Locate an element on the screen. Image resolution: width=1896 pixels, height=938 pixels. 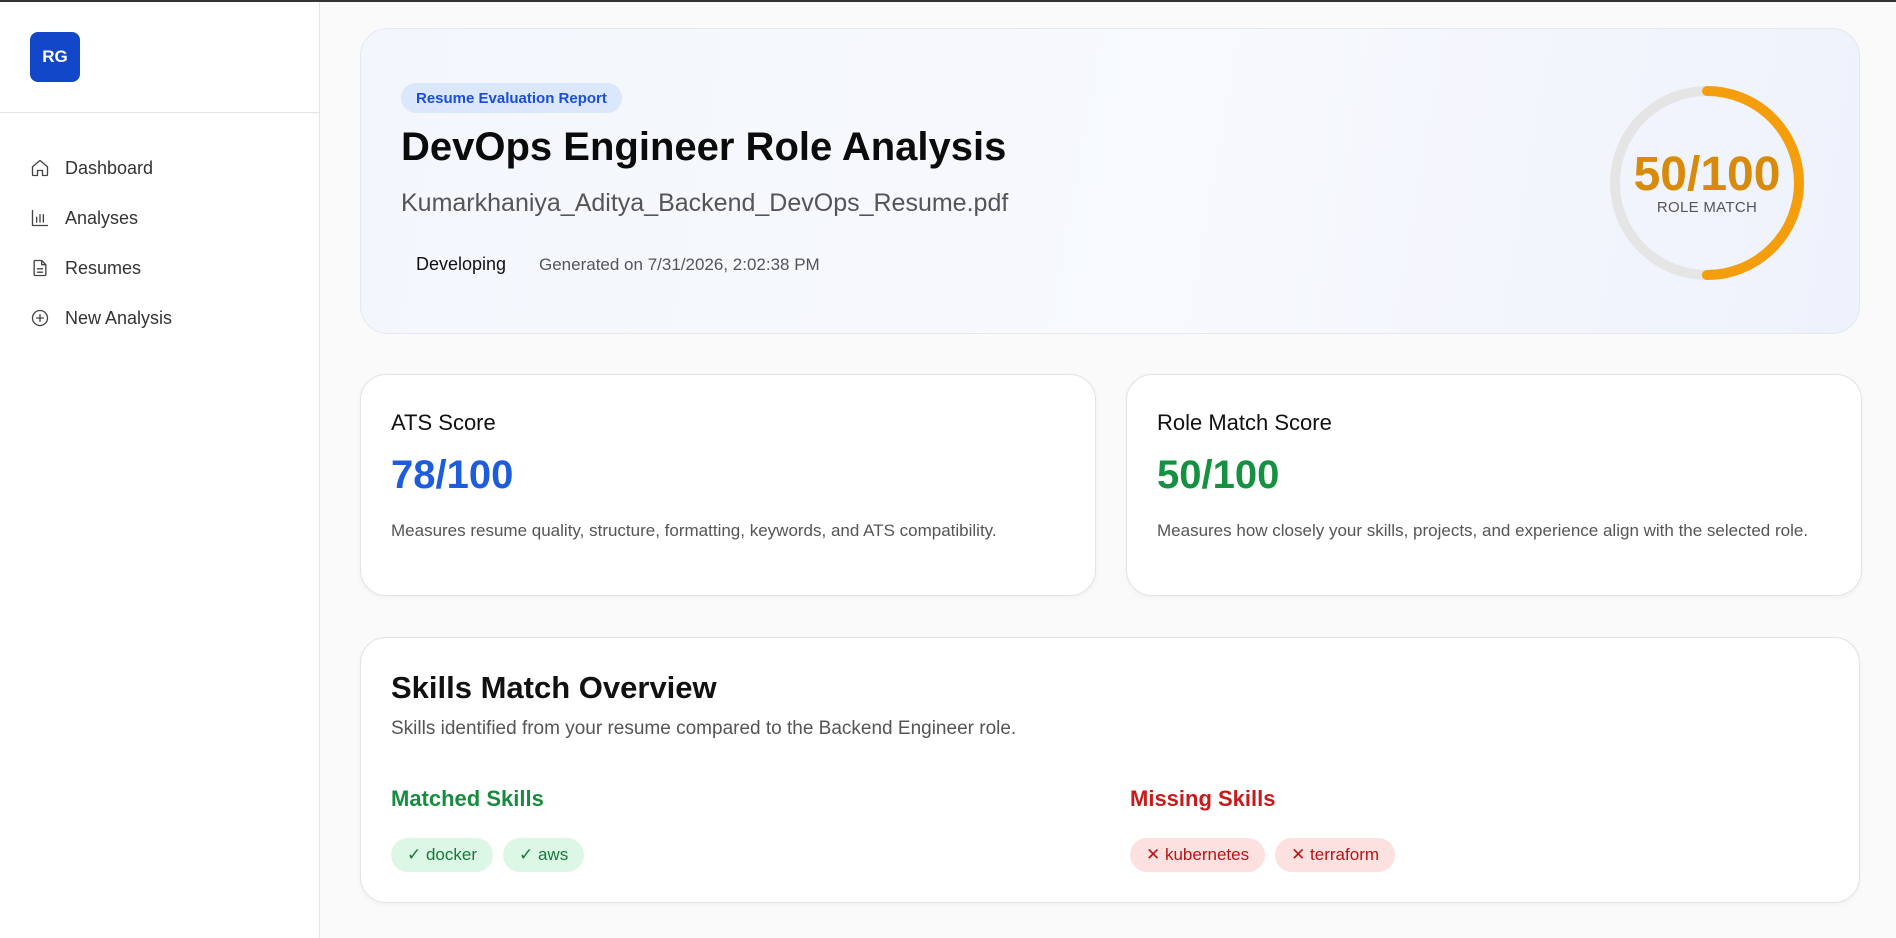
ats-score-title: ATS Score is located at coordinates (443, 422).